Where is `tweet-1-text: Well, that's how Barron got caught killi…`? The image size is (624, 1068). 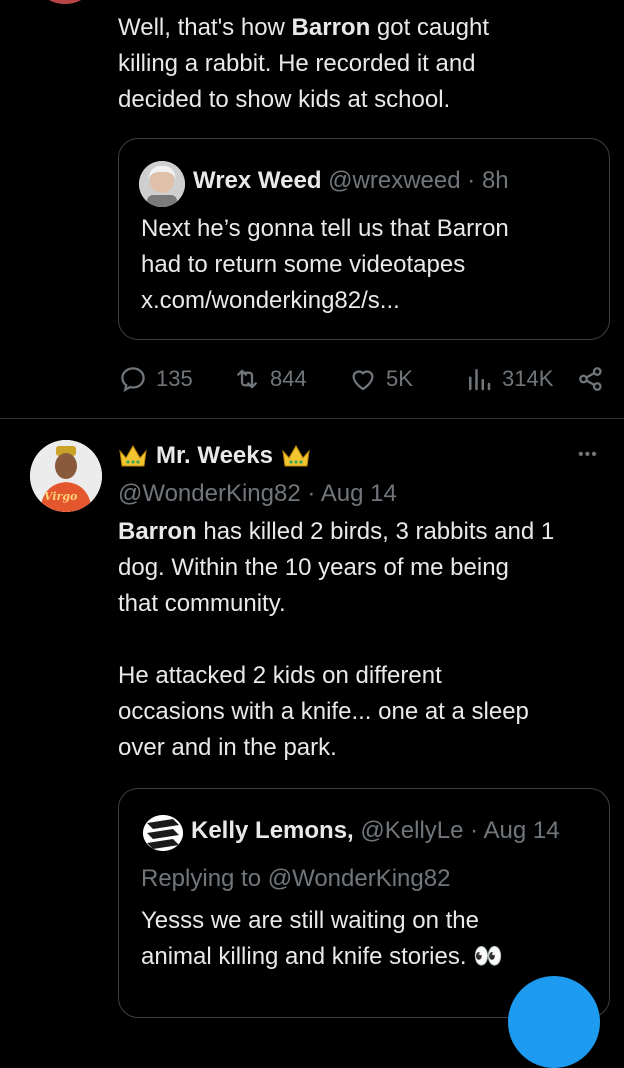 tweet-1-text: Well, that's how Barron got caught killi… is located at coordinates (363, 64).